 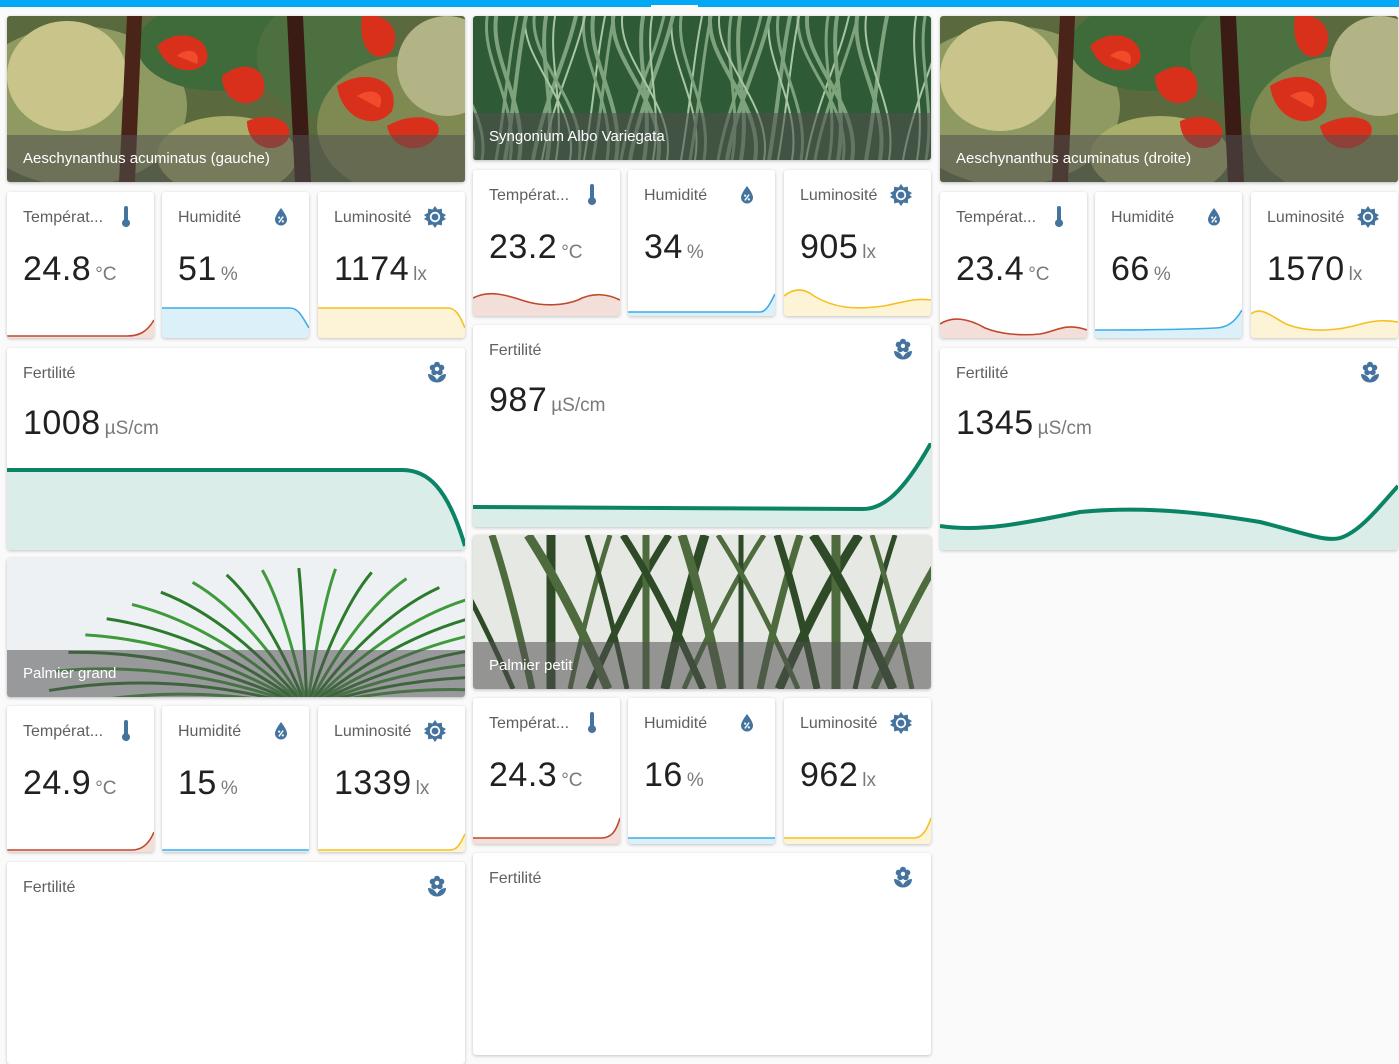 I want to click on humidity-card: Humidité 34%, so click(x=701, y=243).